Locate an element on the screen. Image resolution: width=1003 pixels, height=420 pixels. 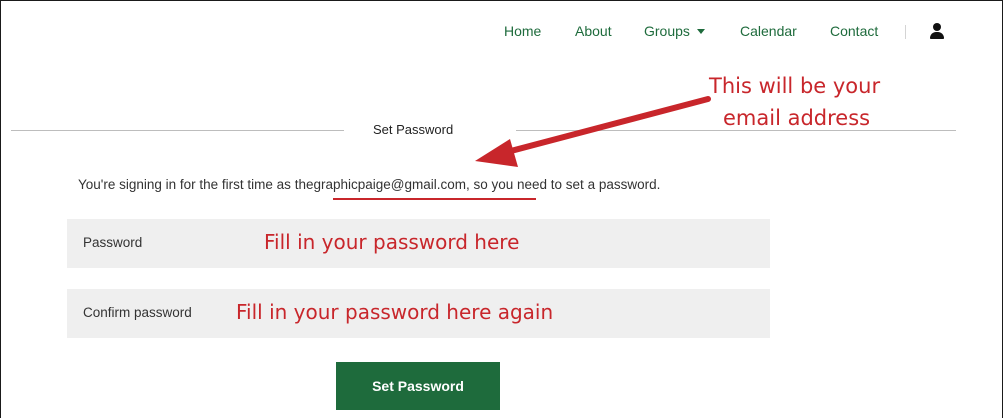
nav-groups-dropdown: Groups is located at coordinates (674, 31).